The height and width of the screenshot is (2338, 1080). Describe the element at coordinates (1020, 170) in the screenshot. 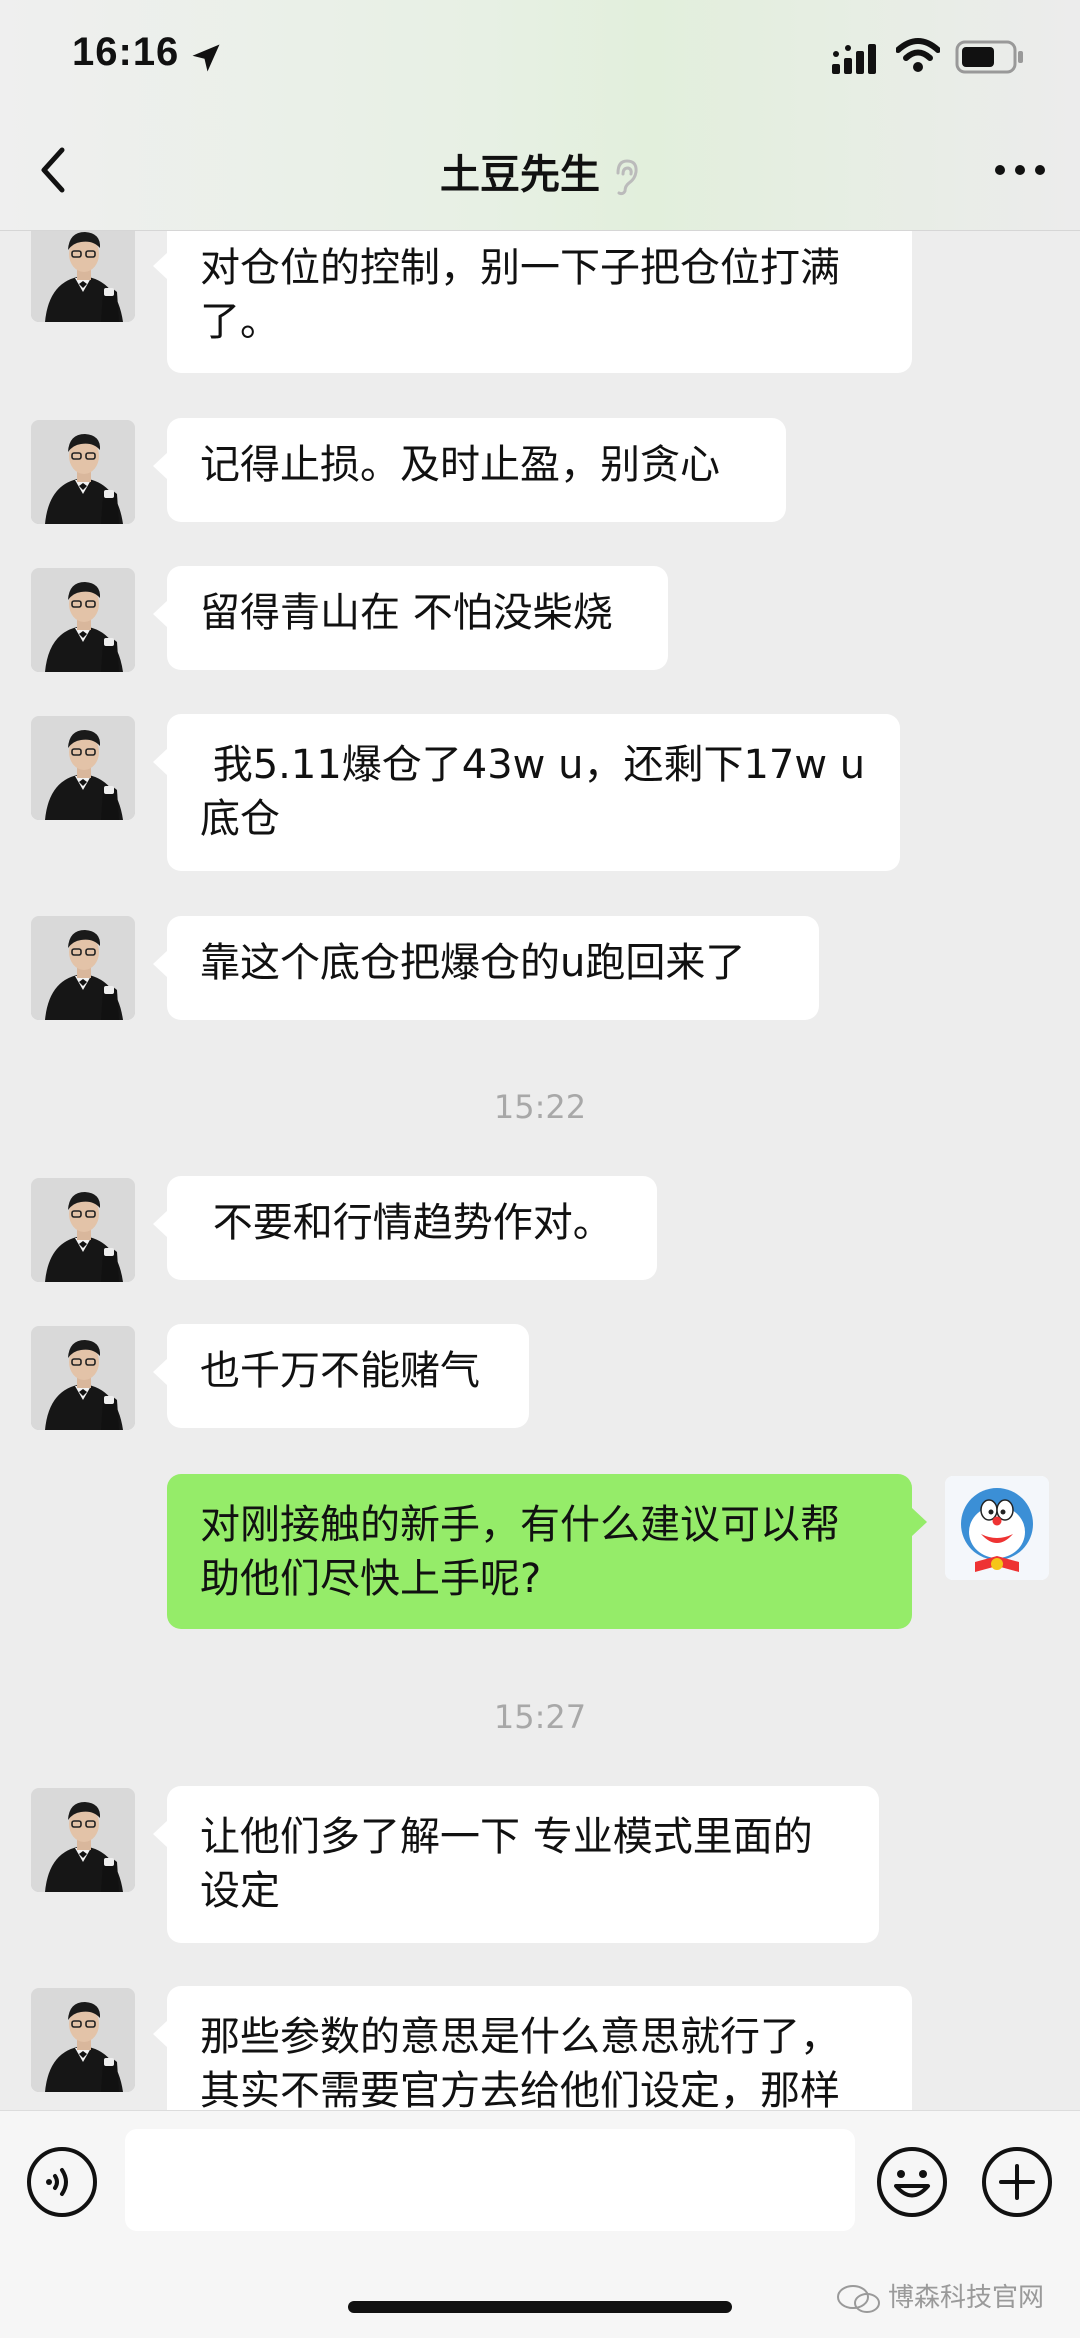

I see `more-options-icon` at that location.